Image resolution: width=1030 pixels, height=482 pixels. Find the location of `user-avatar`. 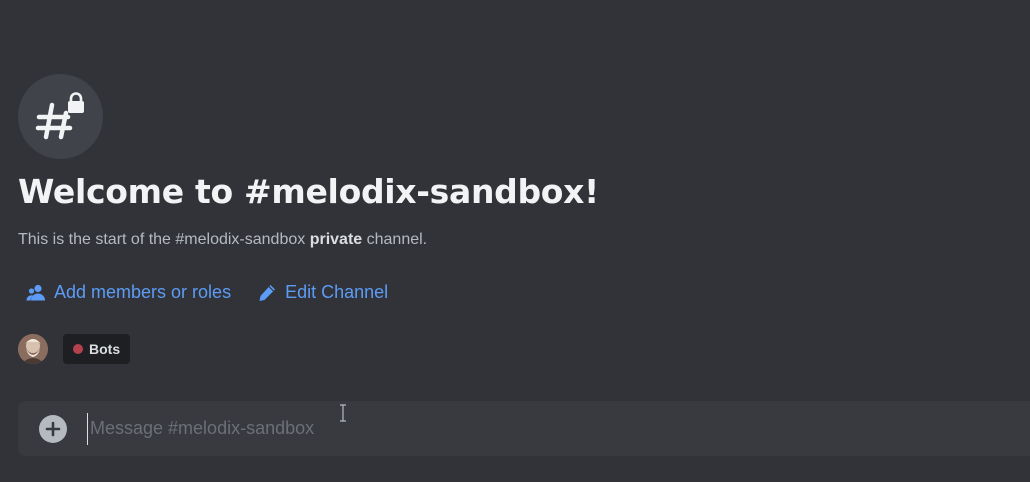

user-avatar is located at coordinates (33, 349).